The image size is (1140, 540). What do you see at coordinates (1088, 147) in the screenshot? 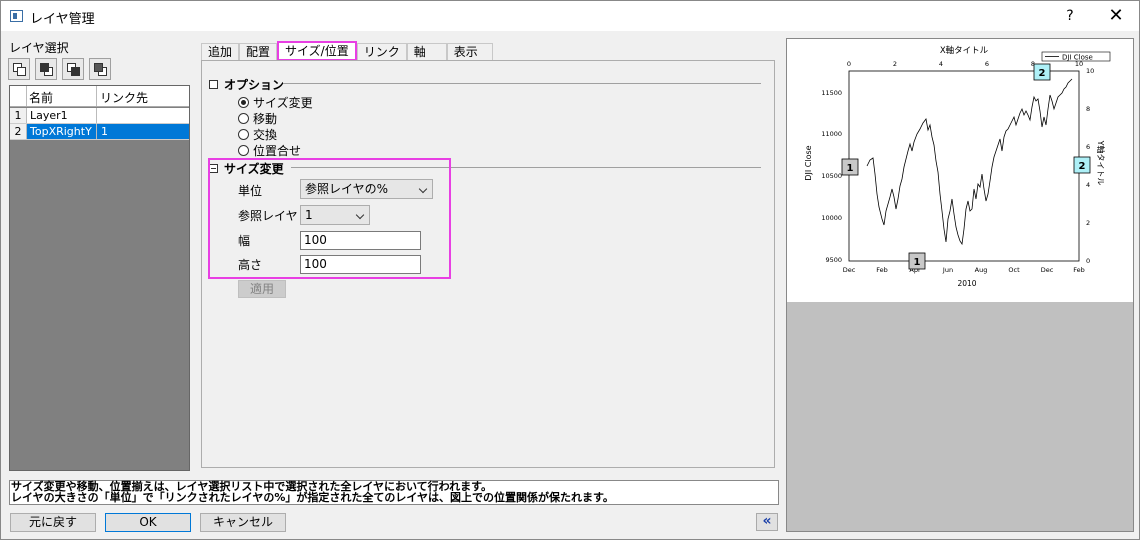
I see `right-tick: 6` at bounding box center [1088, 147].